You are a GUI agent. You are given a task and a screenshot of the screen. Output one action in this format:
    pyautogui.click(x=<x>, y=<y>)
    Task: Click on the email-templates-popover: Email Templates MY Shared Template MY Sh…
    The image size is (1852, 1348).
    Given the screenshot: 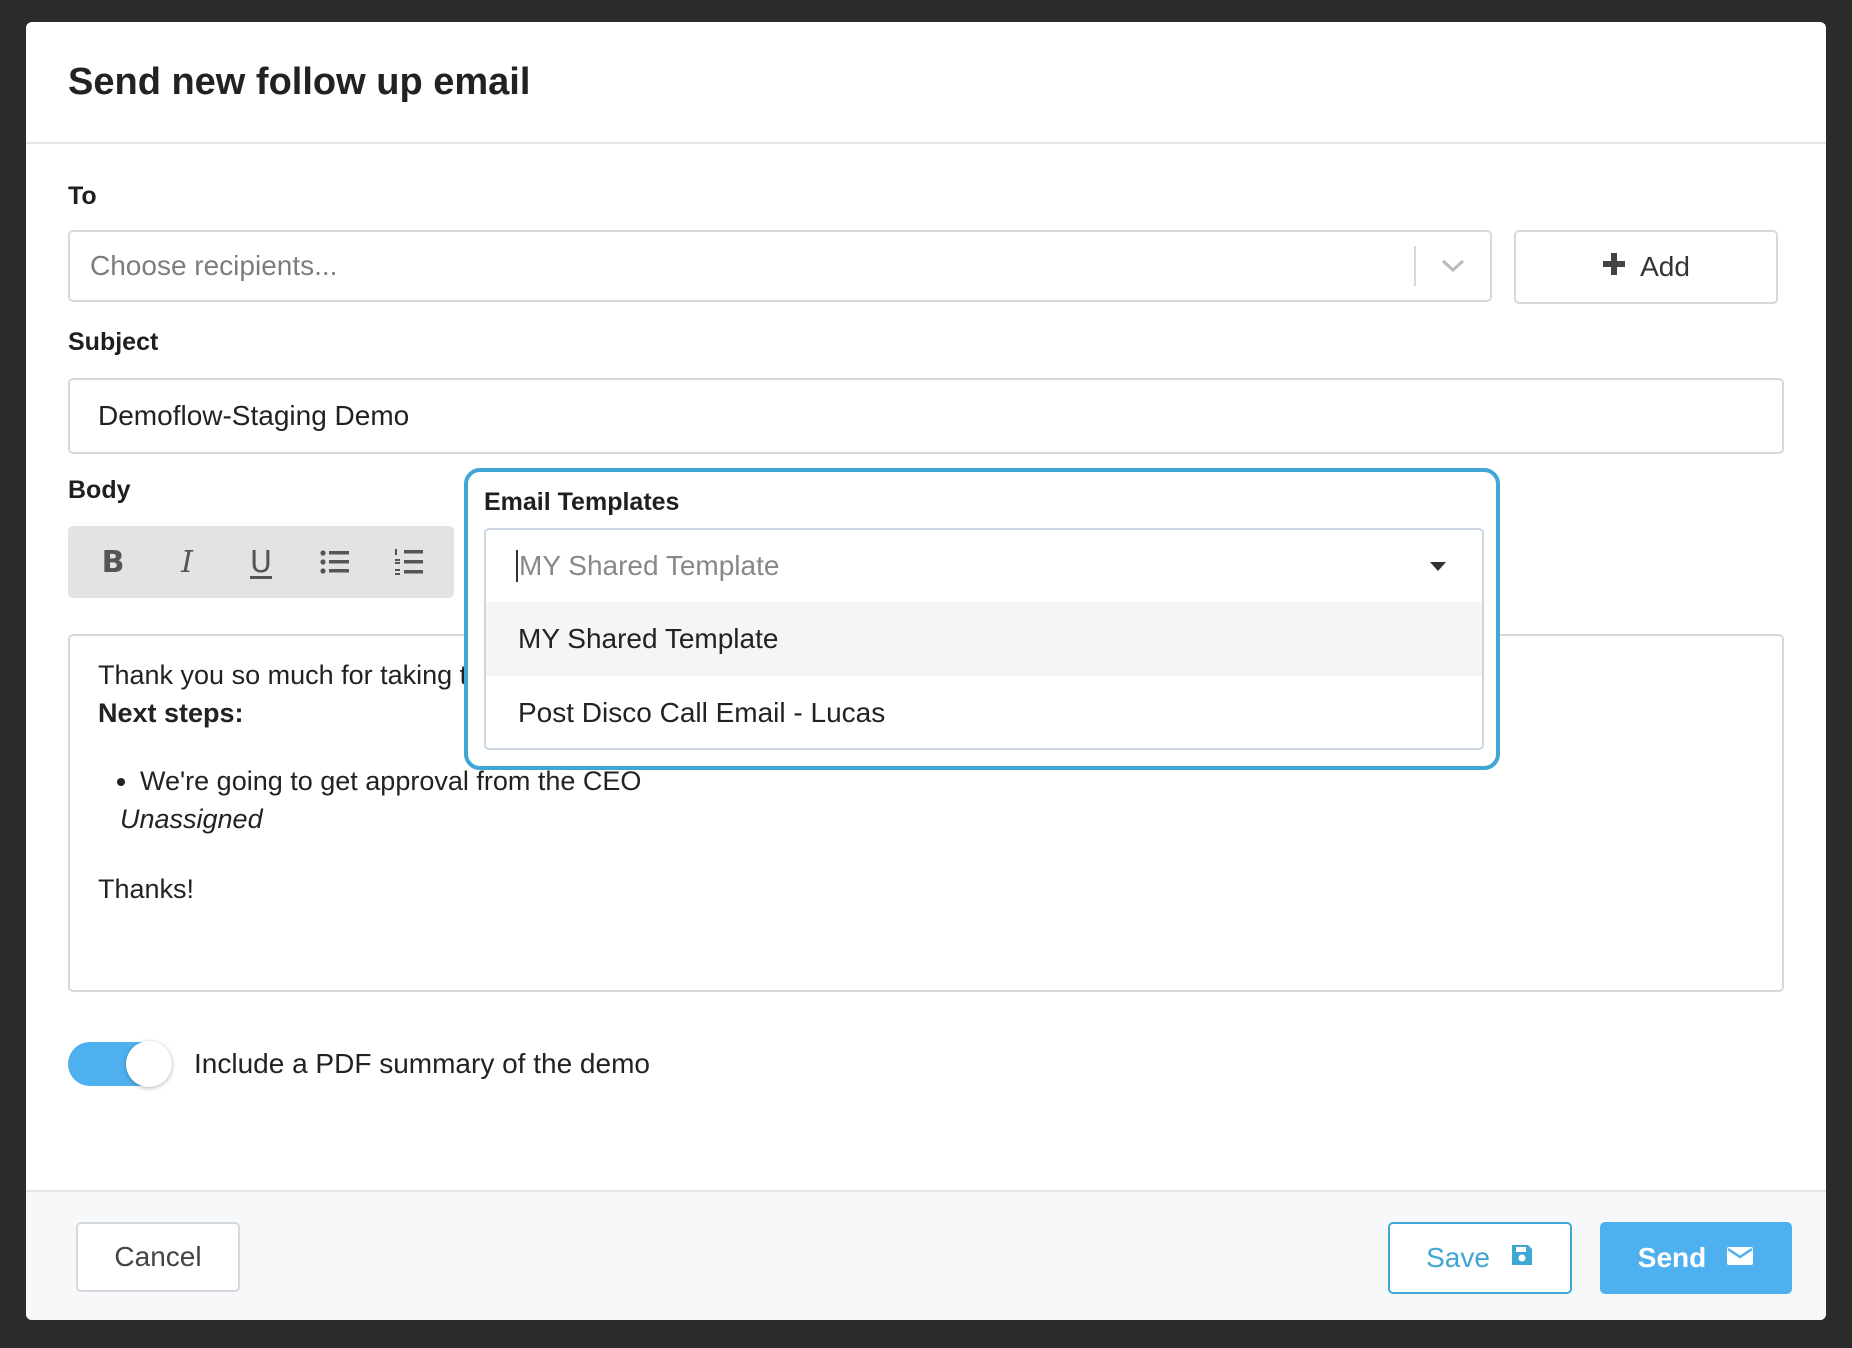 What is the action you would take?
    pyautogui.click(x=982, y=619)
    